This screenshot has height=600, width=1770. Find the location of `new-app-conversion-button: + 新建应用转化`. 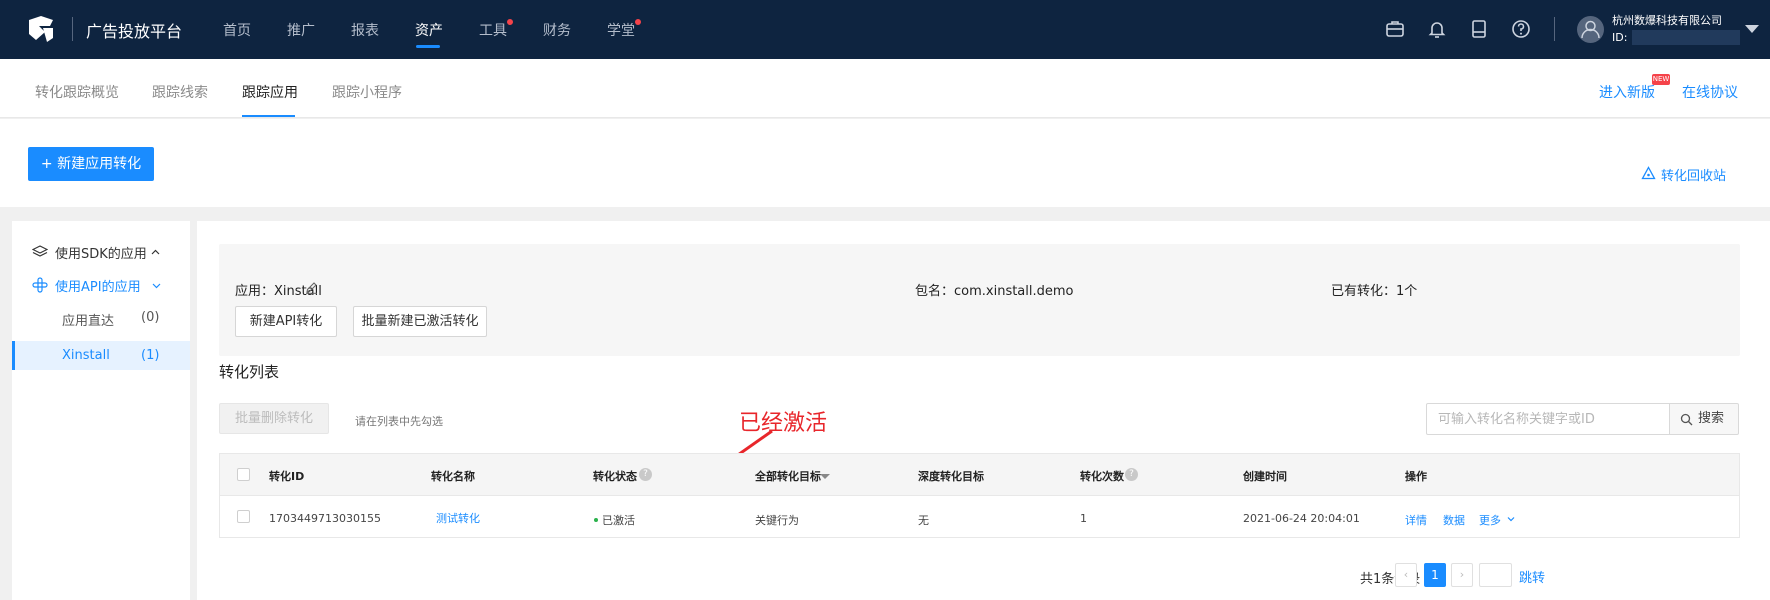

new-app-conversion-button: + 新建应用转化 is located at coordinates (91, 164).